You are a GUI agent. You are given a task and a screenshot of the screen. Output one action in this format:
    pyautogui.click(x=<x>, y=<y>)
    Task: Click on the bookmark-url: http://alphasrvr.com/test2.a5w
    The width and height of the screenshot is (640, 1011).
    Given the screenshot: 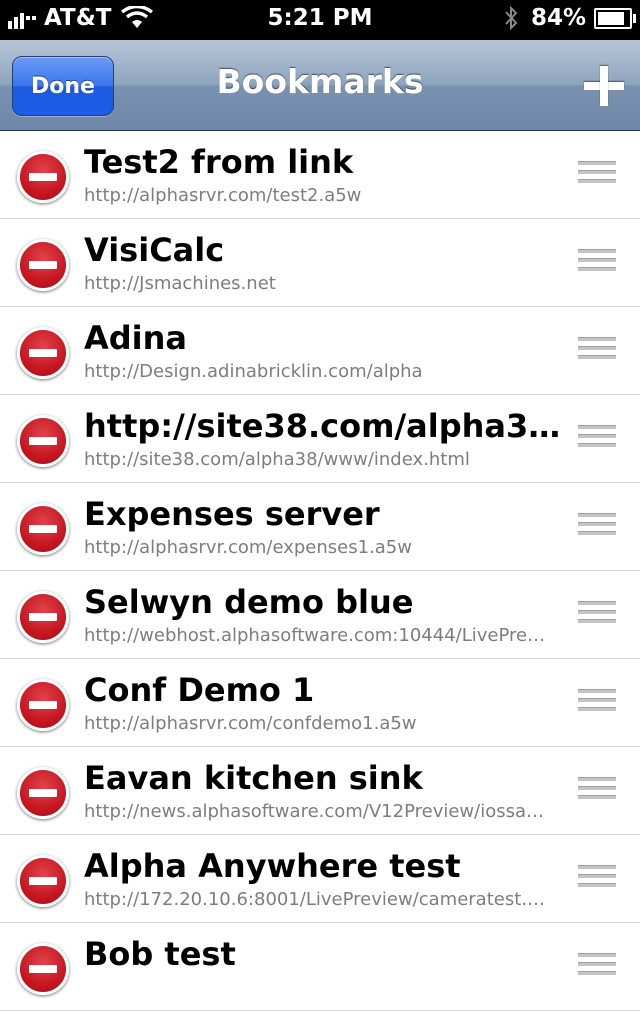 What is the action you would take?
    pyautogui.click(x=223, y=195)
    